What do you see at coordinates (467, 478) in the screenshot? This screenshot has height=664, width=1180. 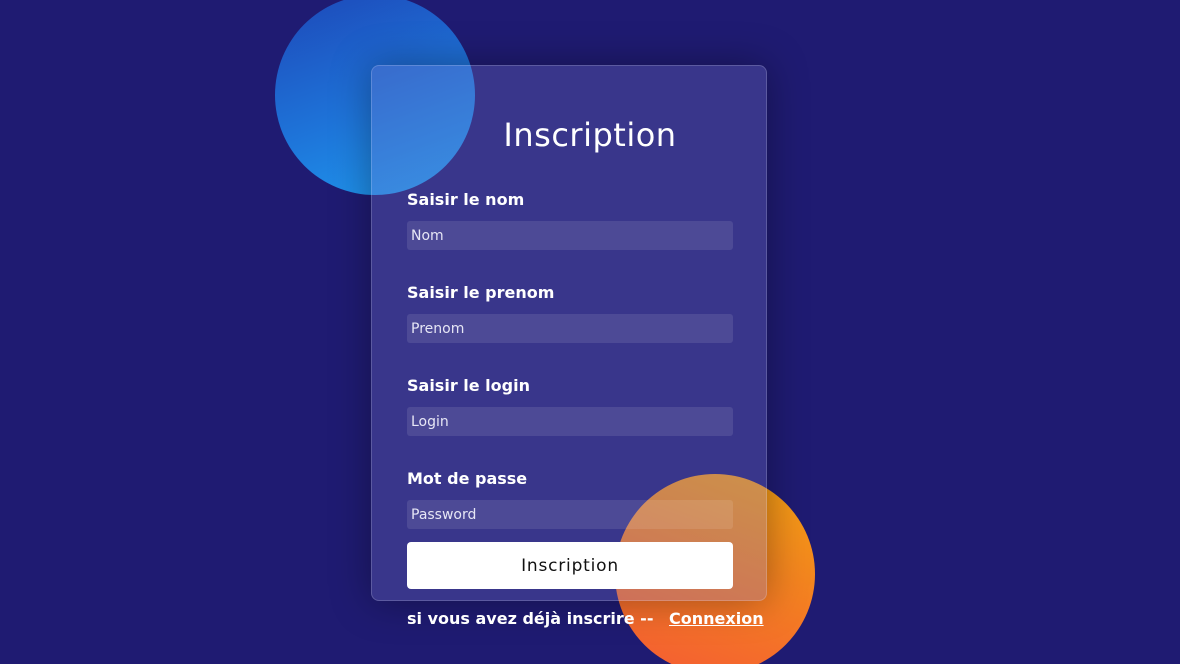 I see `password-label: Mot de passe` at bounding box center [467, 478].